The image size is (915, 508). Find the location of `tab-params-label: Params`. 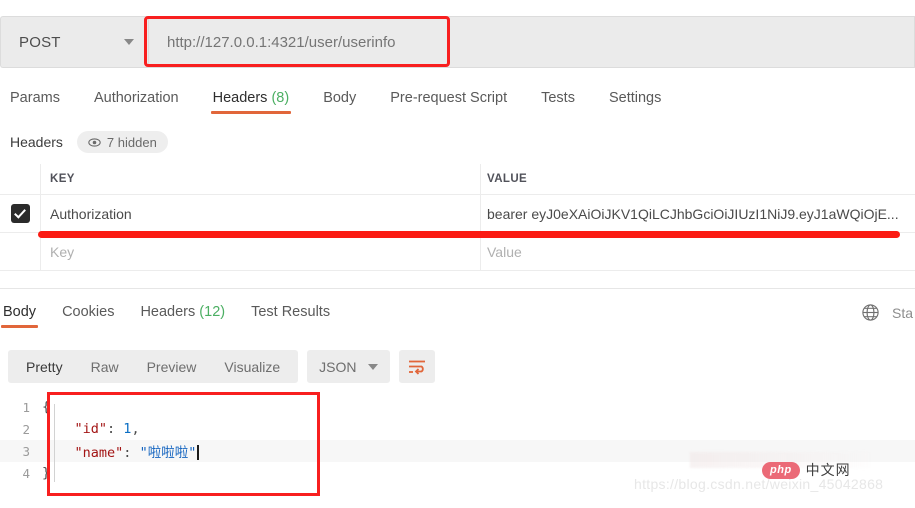

tab-params-label: Params is located at coordinates (35, 98).